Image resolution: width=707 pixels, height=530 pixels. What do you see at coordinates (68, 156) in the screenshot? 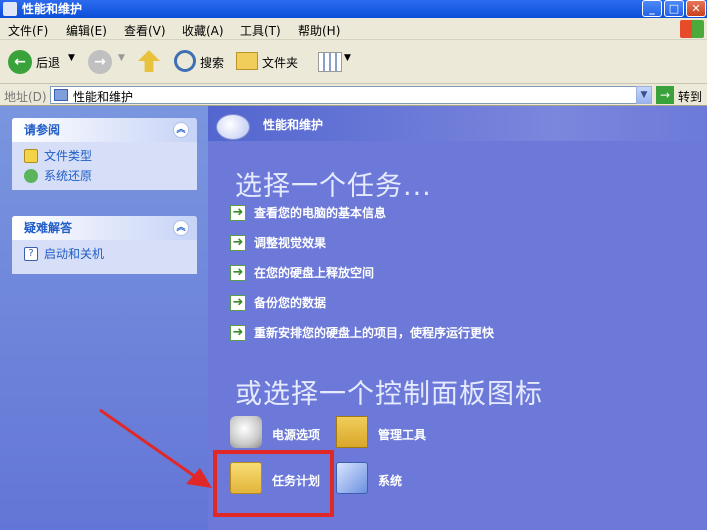
I see `link-file-types-label: 文件类型` at bounding box center [68, 156].